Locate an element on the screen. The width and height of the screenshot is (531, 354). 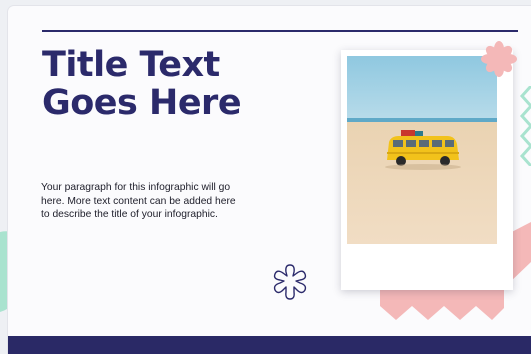
mint-zigzag-decoration is located at coordinates (525, 126).